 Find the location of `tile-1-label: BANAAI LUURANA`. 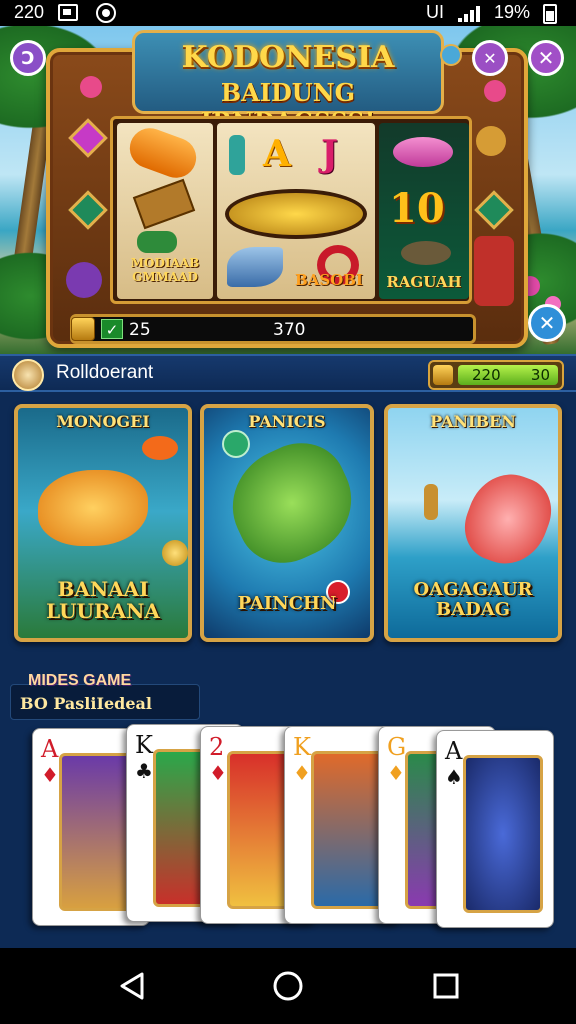

tile-1-label: BANAAI LUURANA is located at coordinates (103, 600).